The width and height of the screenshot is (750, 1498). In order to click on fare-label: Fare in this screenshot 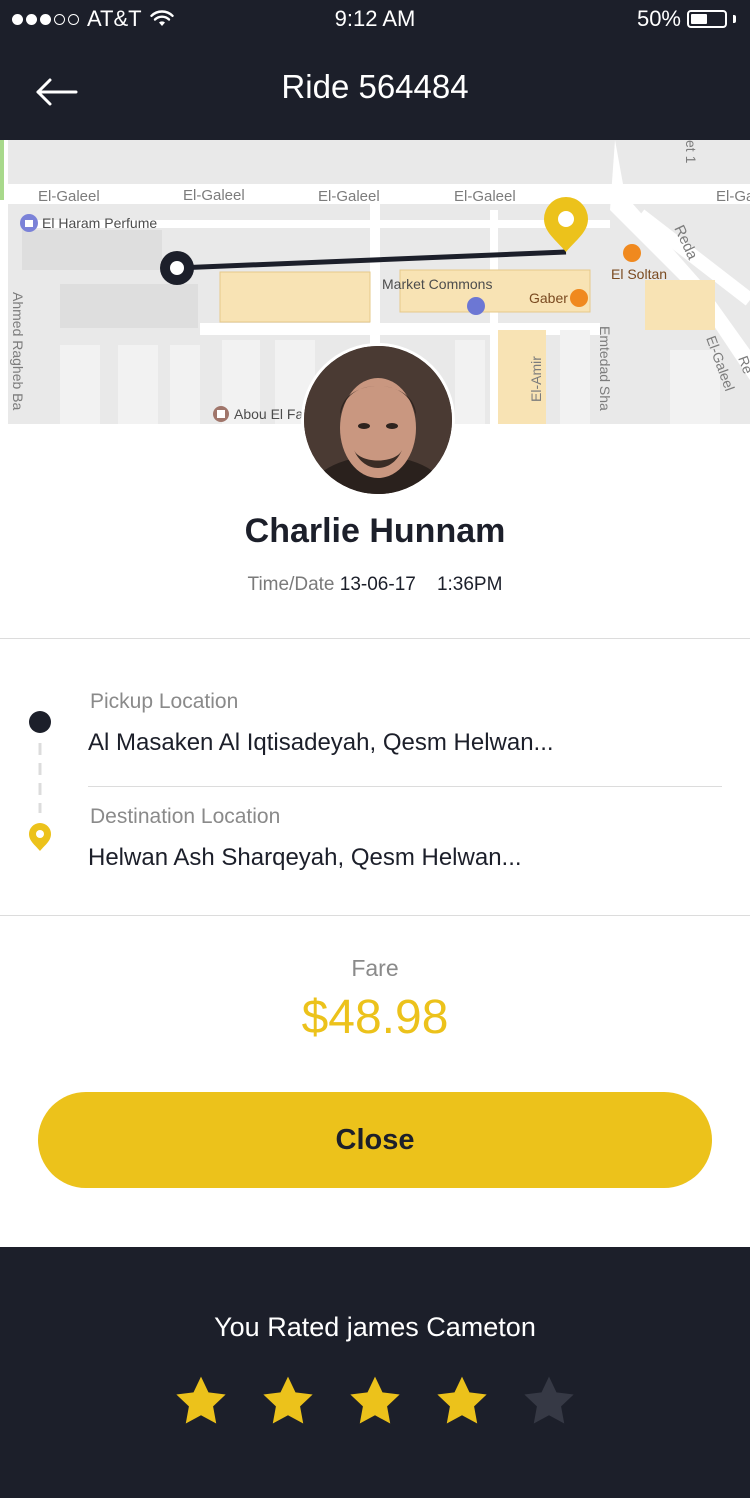, I will do `click(375, 968)`.